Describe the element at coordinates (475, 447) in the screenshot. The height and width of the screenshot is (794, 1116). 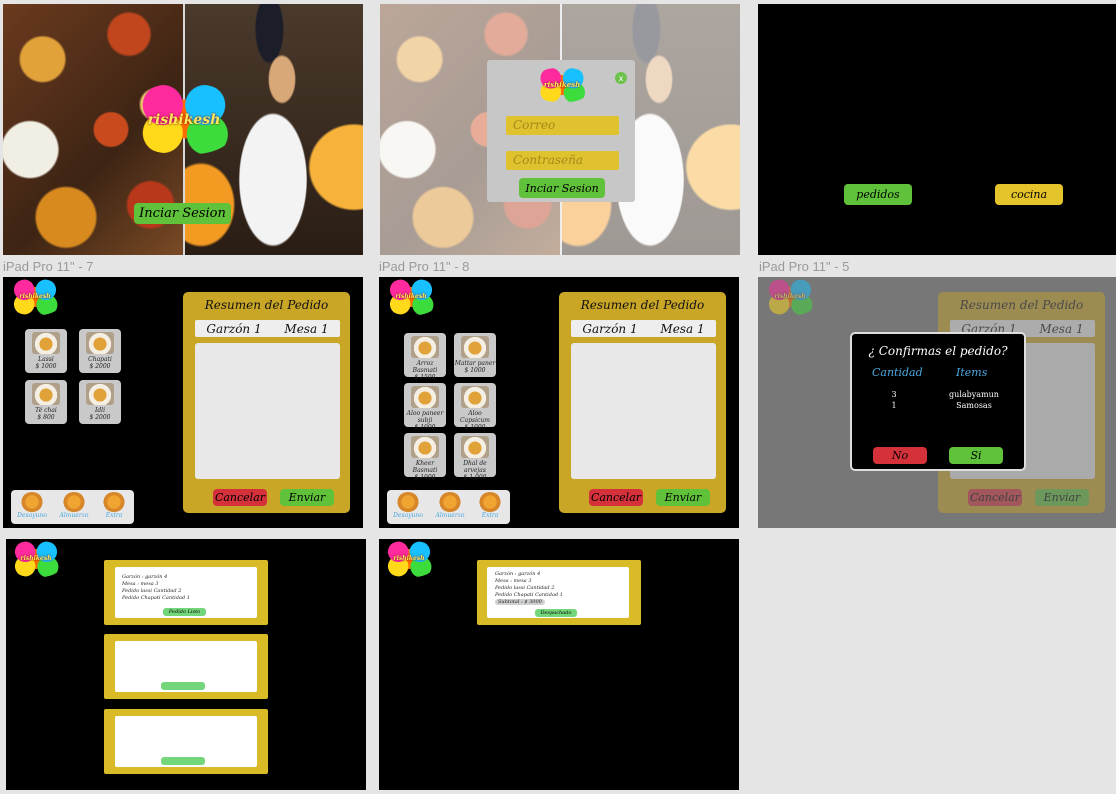
I see `dhal-de-arvejas-image` at that location.